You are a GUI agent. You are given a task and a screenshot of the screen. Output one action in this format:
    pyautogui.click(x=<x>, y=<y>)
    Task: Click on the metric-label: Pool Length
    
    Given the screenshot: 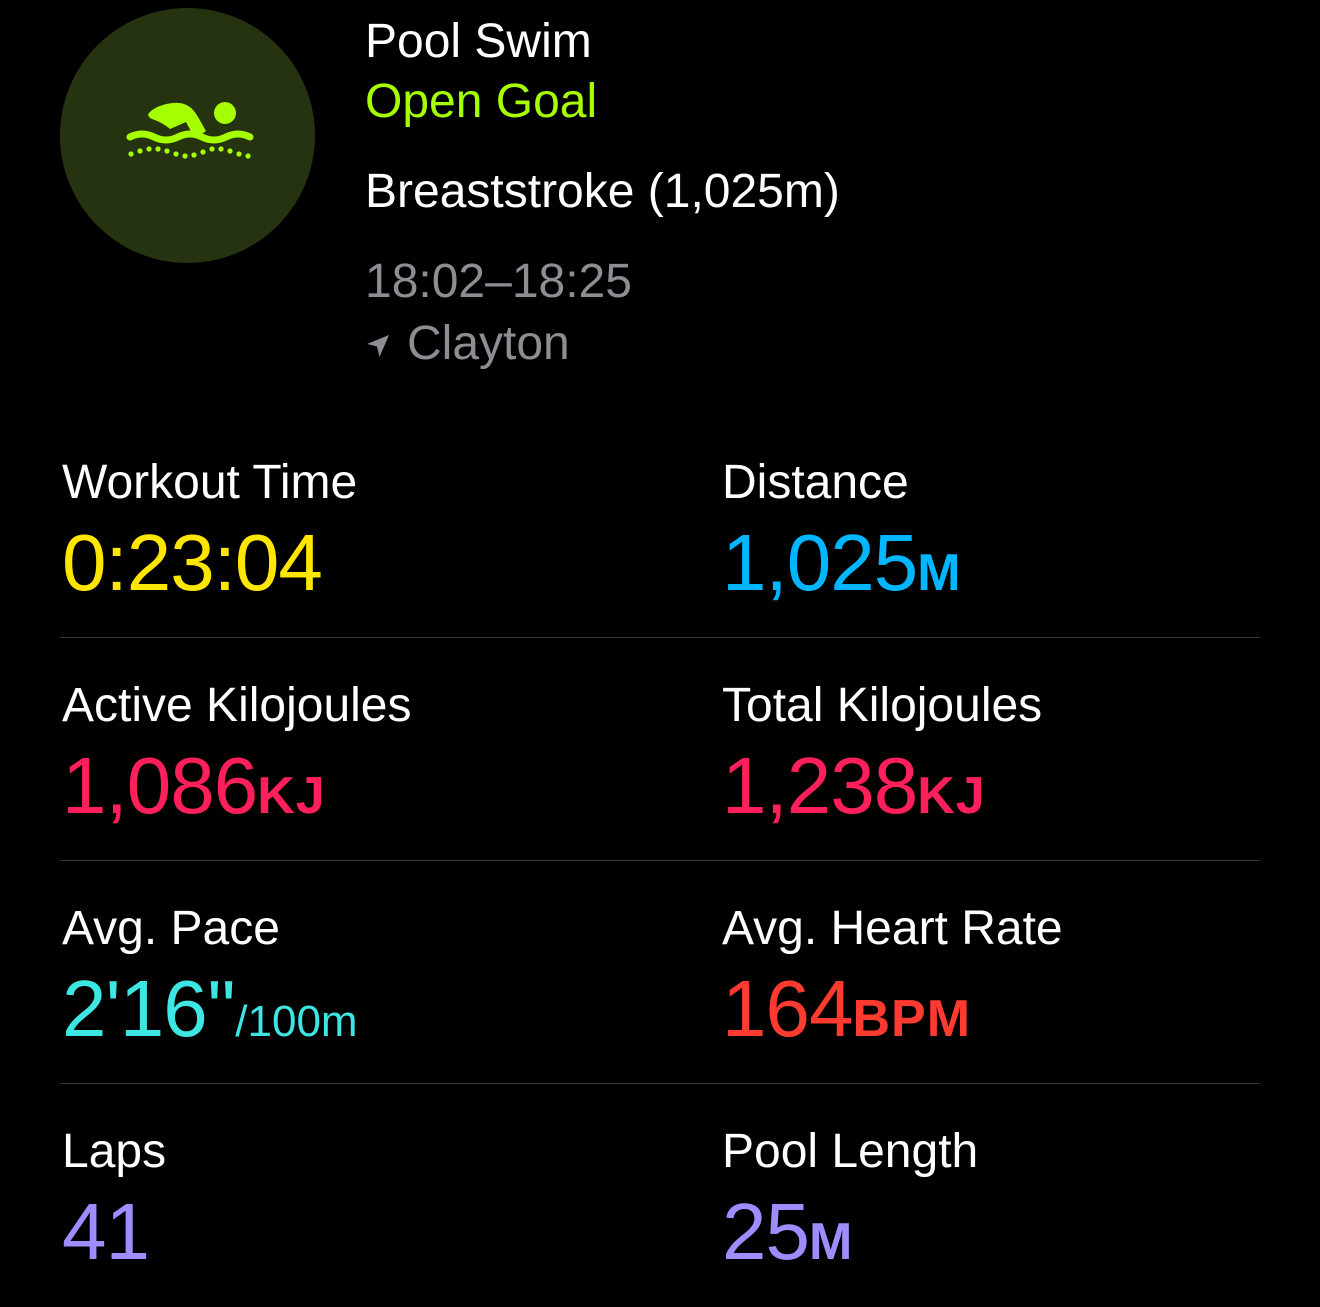 What is the action you would take?
    pyautogui.click(x=850, y=1151)
    